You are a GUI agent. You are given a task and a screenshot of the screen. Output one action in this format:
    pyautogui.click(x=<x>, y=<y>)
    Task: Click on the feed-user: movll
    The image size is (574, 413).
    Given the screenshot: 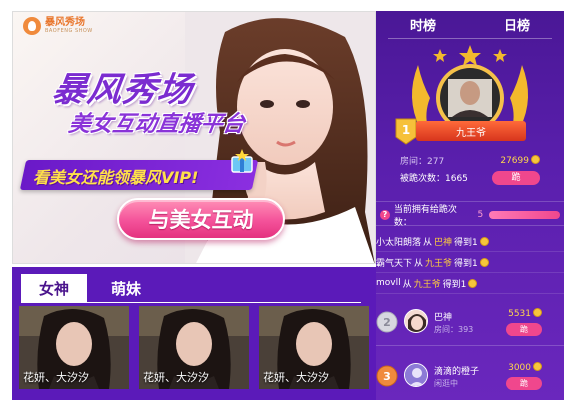 What is the action you would take?
    pyautogui.click(x=388, y=283)
    